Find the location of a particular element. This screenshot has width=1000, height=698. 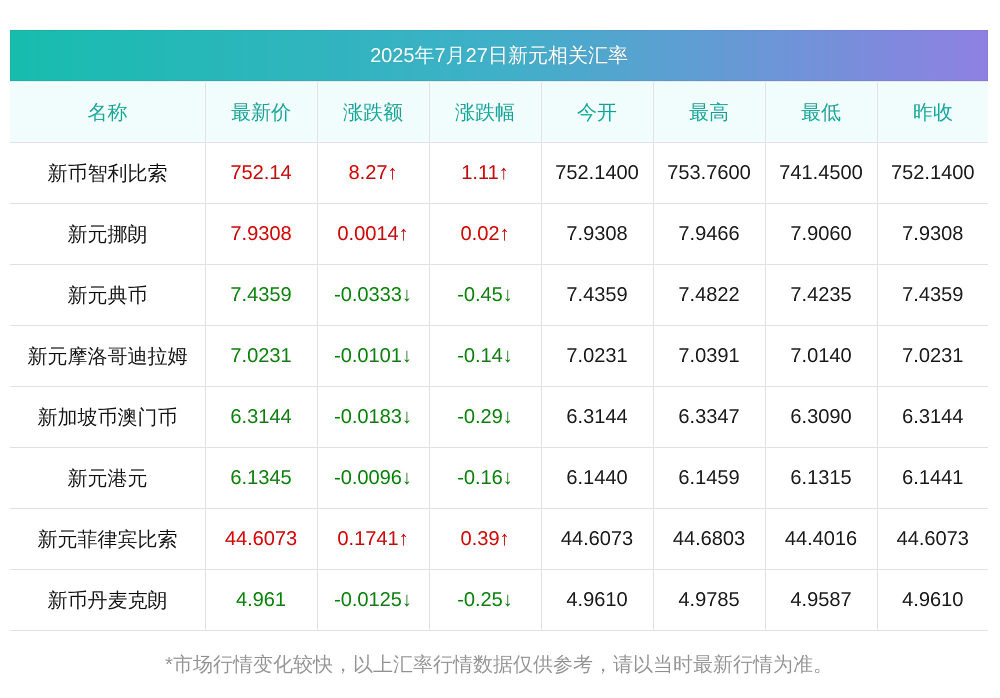

change-percent-cell: -0.45↓ is located at coordinates (485, 295).